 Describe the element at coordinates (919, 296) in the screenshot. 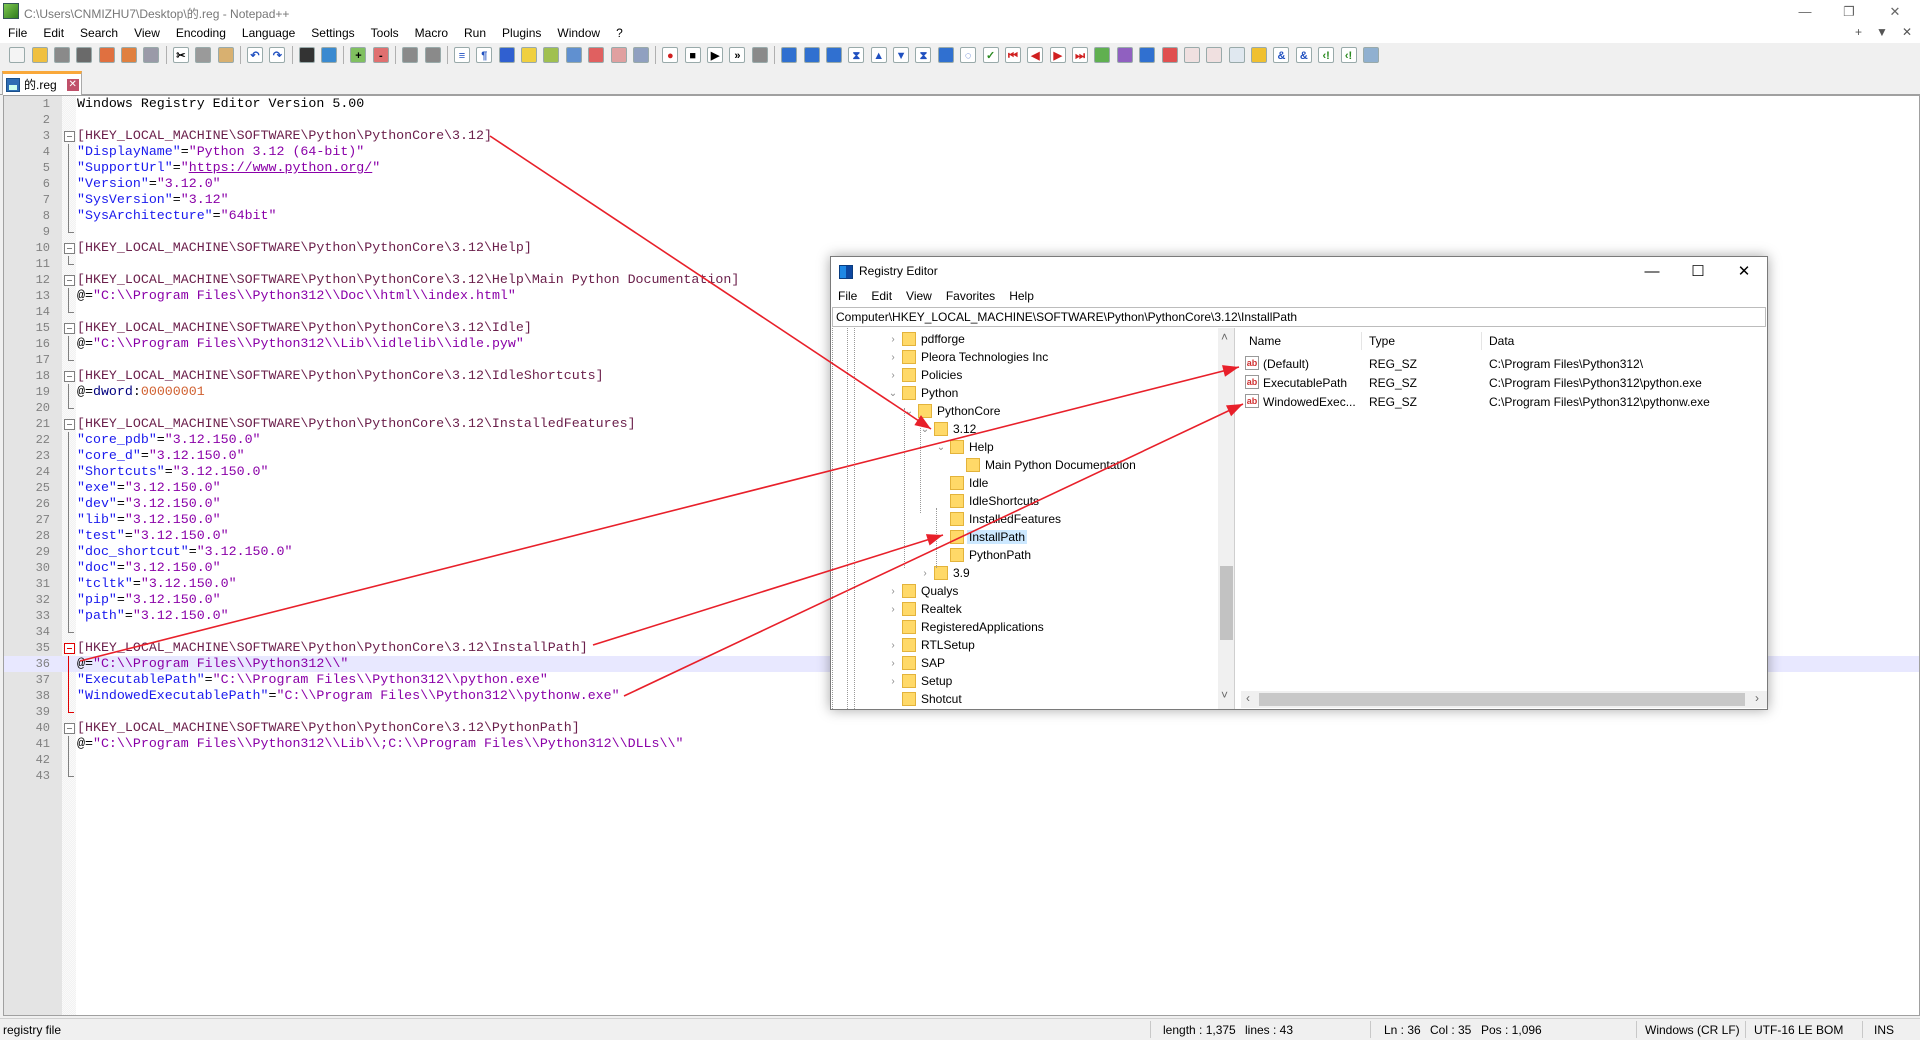

I see `regedit-menu-view: View` at that location.